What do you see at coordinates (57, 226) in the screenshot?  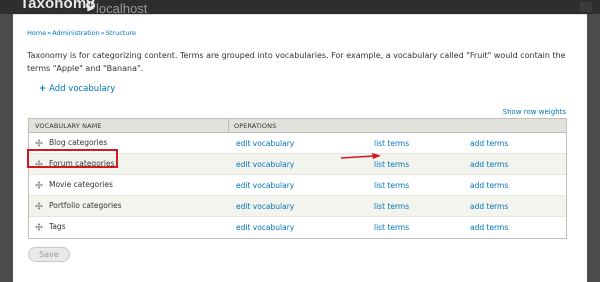 I see `vocabulary-name: Tags` at bounding box center [57, 226].